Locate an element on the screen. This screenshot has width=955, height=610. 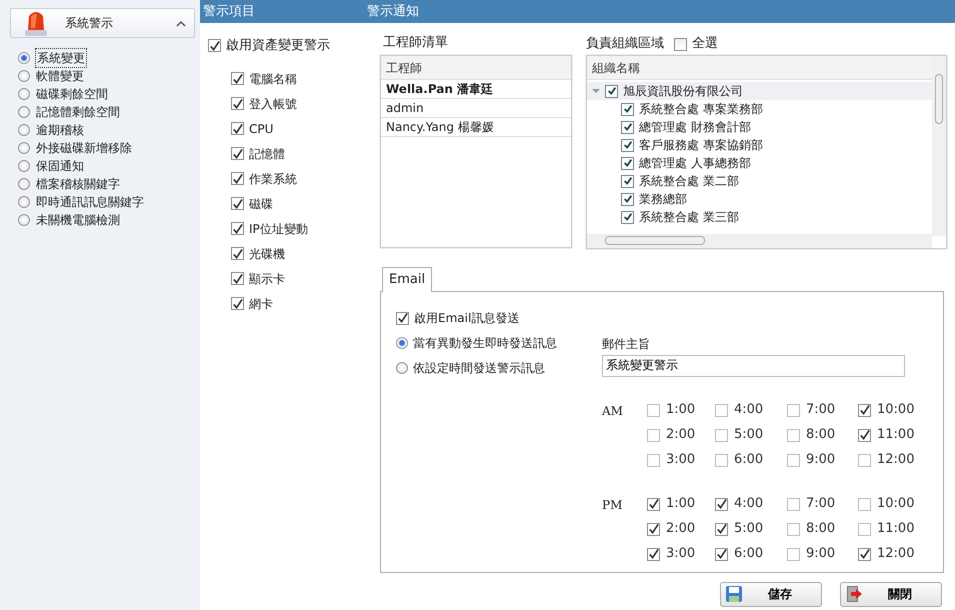
checkbox-label: 6:00 is located at coordinates (749, 554).